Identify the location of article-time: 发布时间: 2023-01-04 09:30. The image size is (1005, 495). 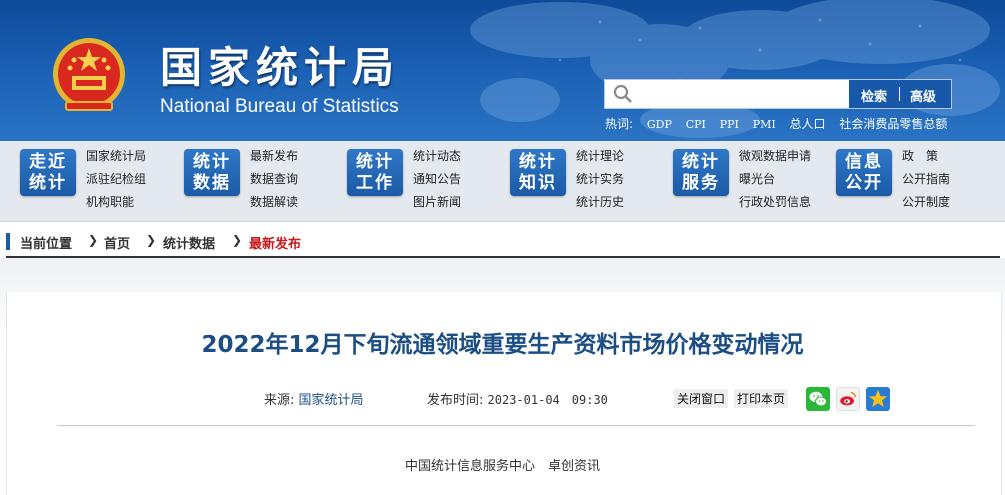
(517, 398).